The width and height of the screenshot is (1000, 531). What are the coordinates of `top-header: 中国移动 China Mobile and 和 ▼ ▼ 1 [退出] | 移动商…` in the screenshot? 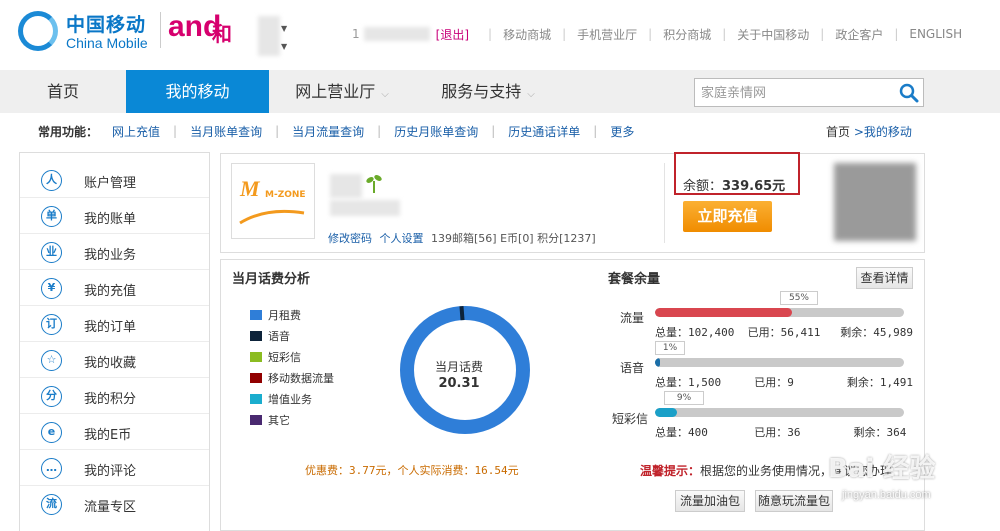 It's located at (500, 35).